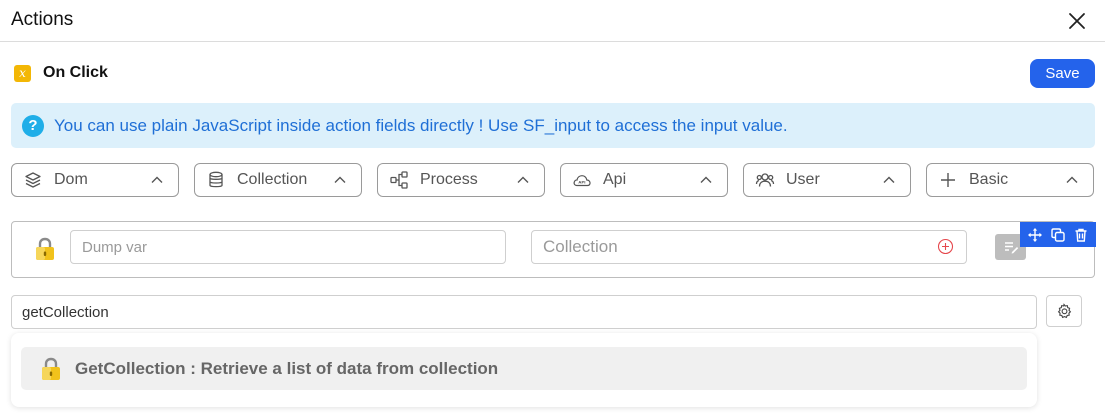 This screenshot has height=415, width=1105. Describe the element at coordinates (948, 180) in the screenshot. I see `plus-icon` at that location.